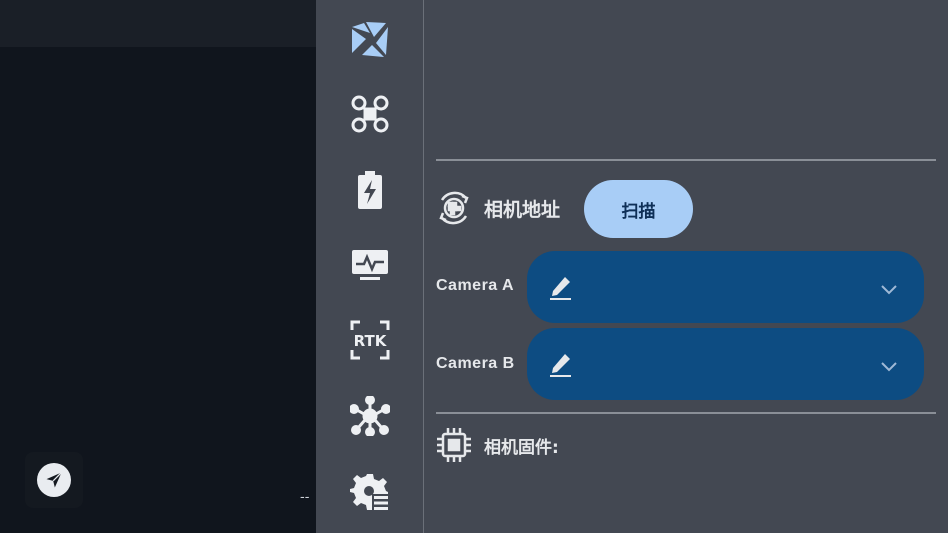 This screenshot has width=948, height=533. What do you see at coordinates (725, 287) in the screenshot?
I see `camera-a-select` at bounding box center [725, 287].